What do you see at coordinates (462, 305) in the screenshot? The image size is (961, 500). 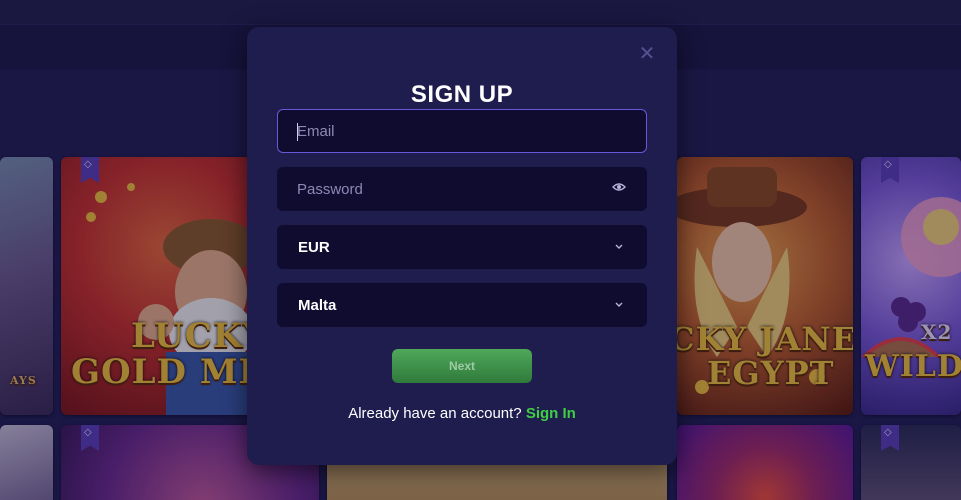 I see `country-select: Malta` at bounding box center [462, 305].